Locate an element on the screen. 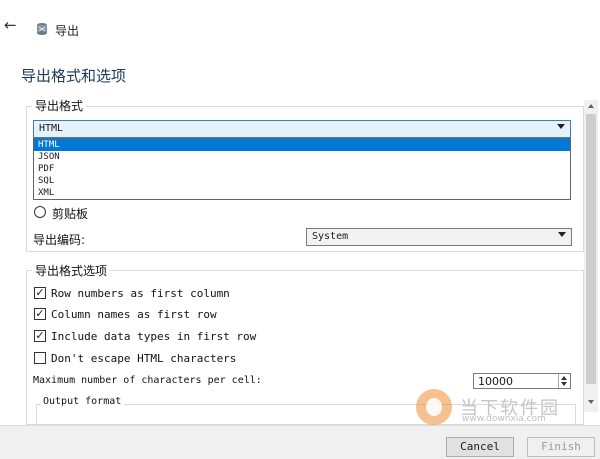 The height and width of the screenshot is (459, 600). escape-html-label: Don't escape HTML characters is located at coordinates (144, 358).